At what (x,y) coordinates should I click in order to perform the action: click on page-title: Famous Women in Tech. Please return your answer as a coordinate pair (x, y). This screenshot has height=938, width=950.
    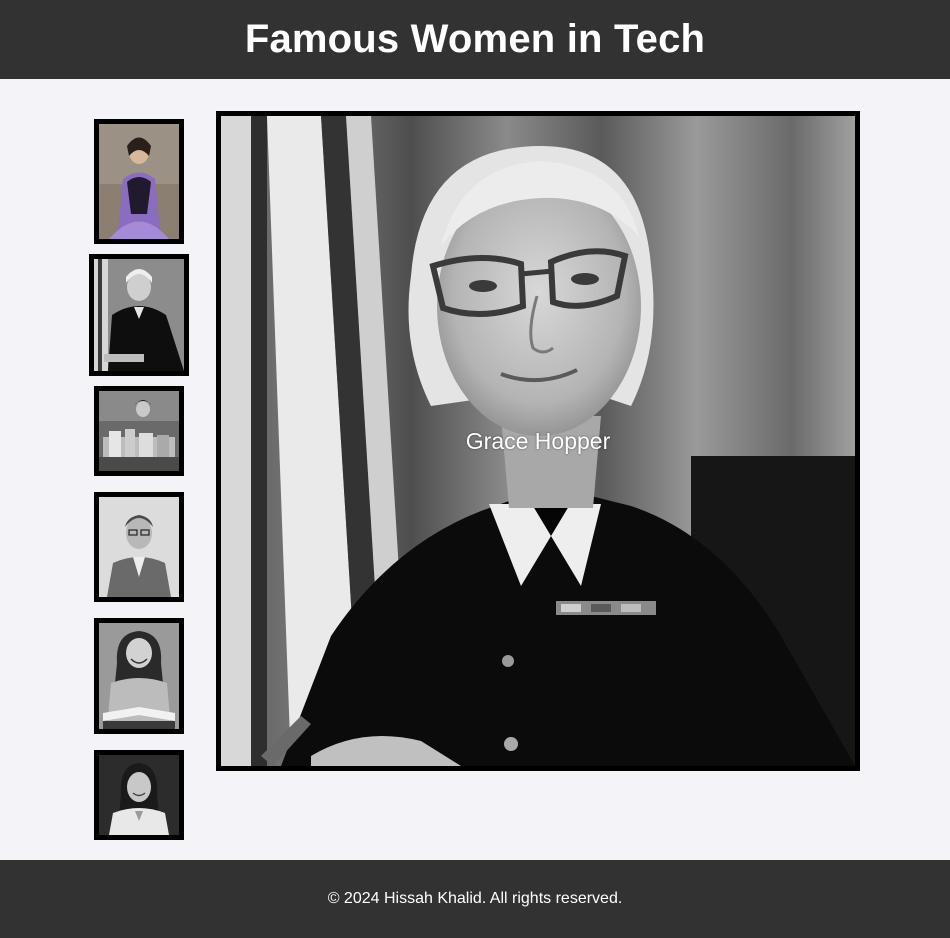
    Looking at the image, I should click on (475, 39).